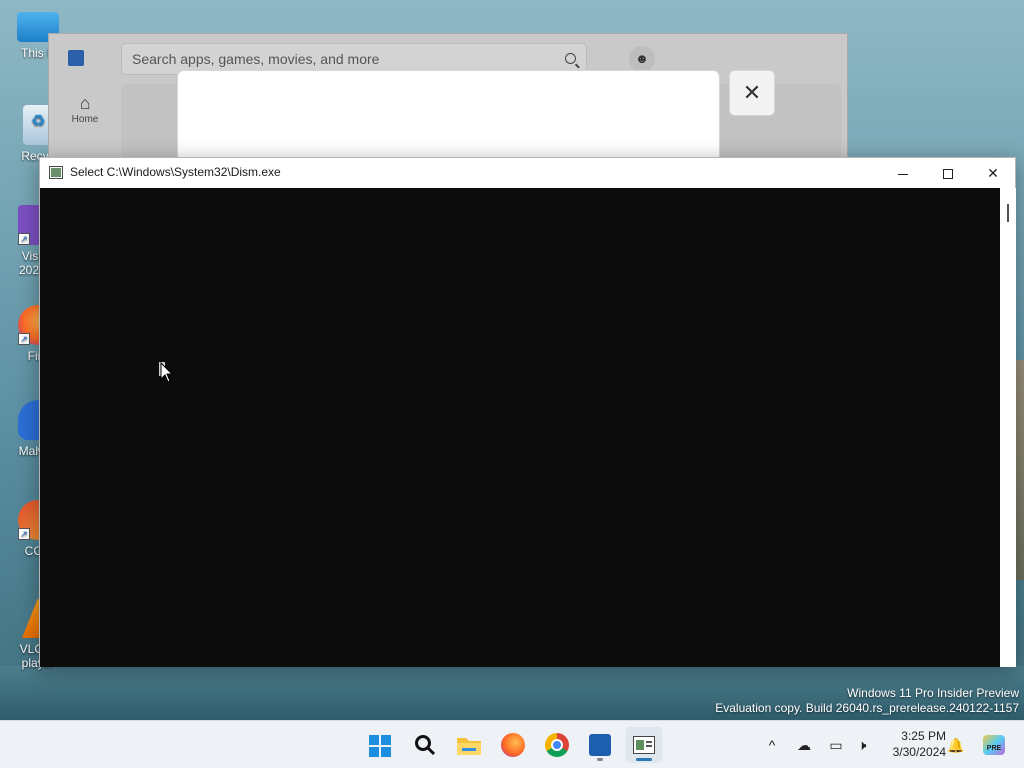 This screenshot has height=768, width=1024. Describe the element at coordinates (923, 736) in the screenshot. I see `clock-time: 3:25 PM` at that location.